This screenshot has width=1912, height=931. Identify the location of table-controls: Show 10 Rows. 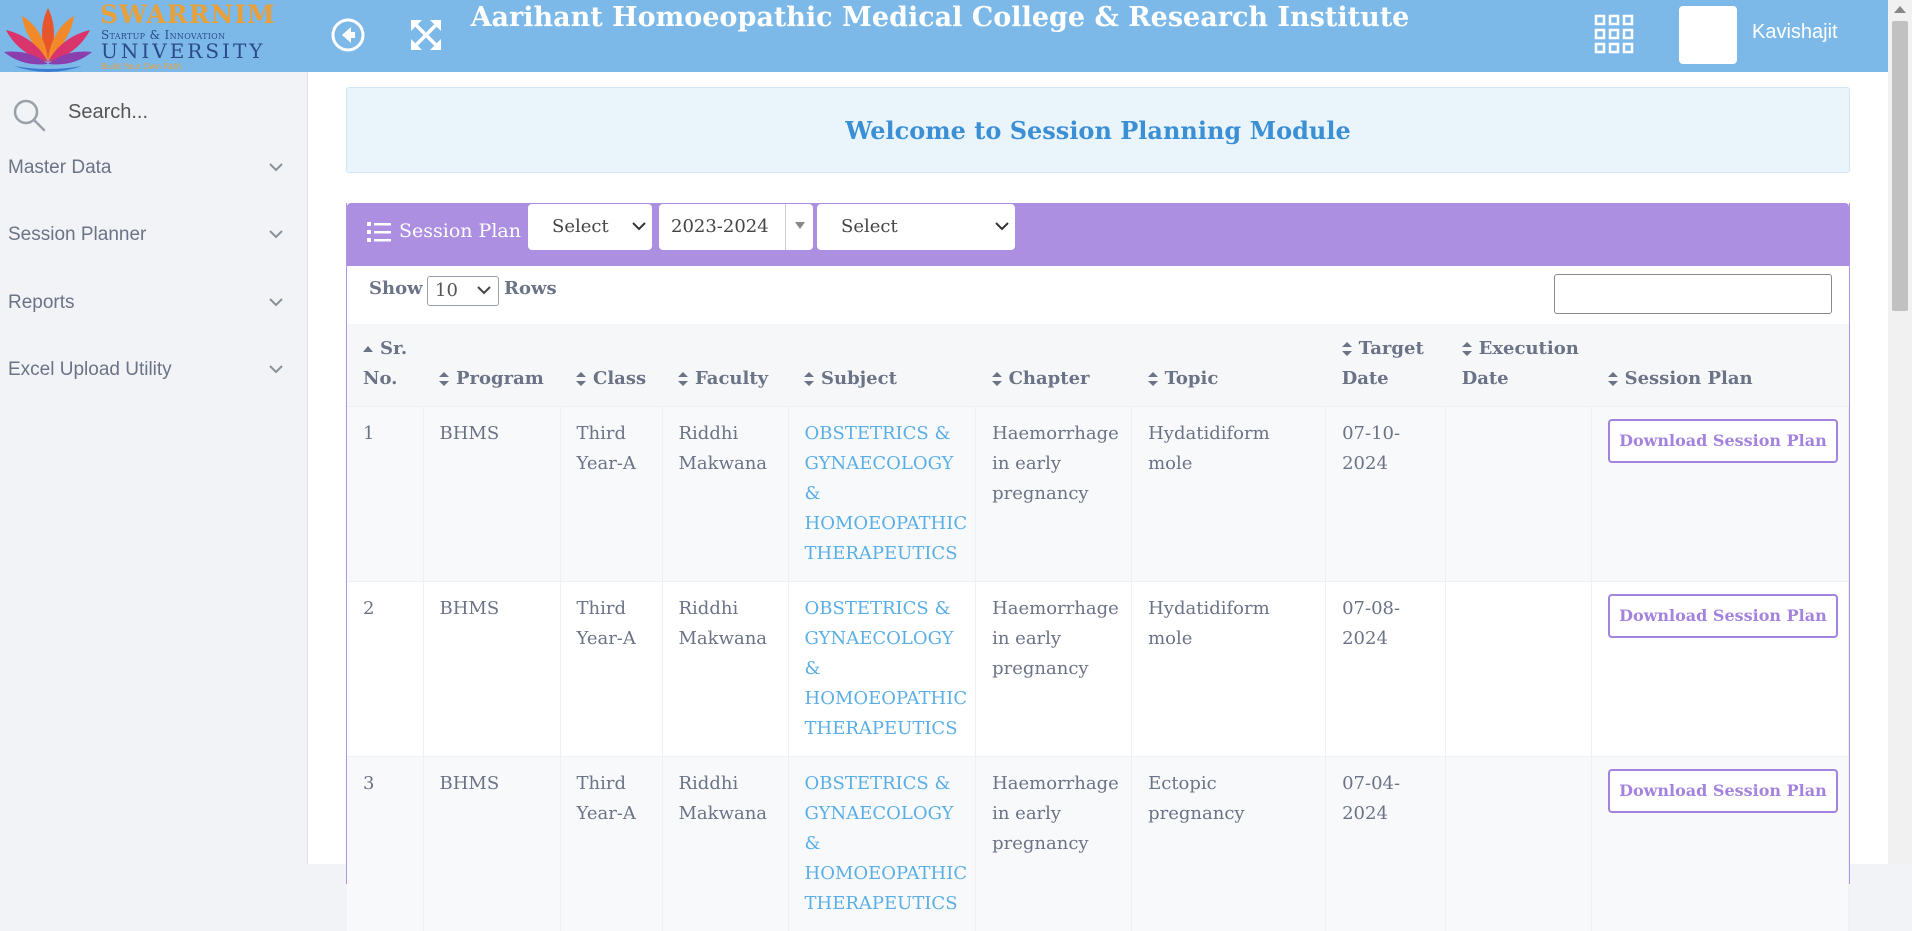
(1098, 295).